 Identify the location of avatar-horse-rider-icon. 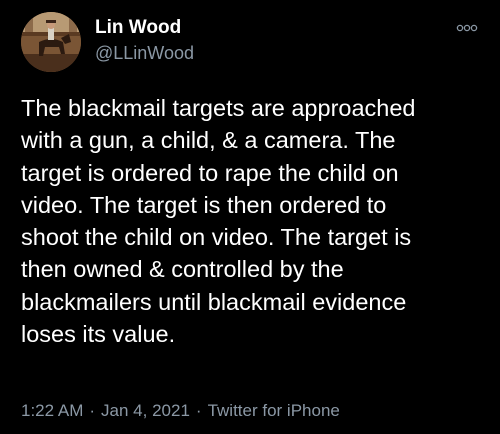
(51, 42).